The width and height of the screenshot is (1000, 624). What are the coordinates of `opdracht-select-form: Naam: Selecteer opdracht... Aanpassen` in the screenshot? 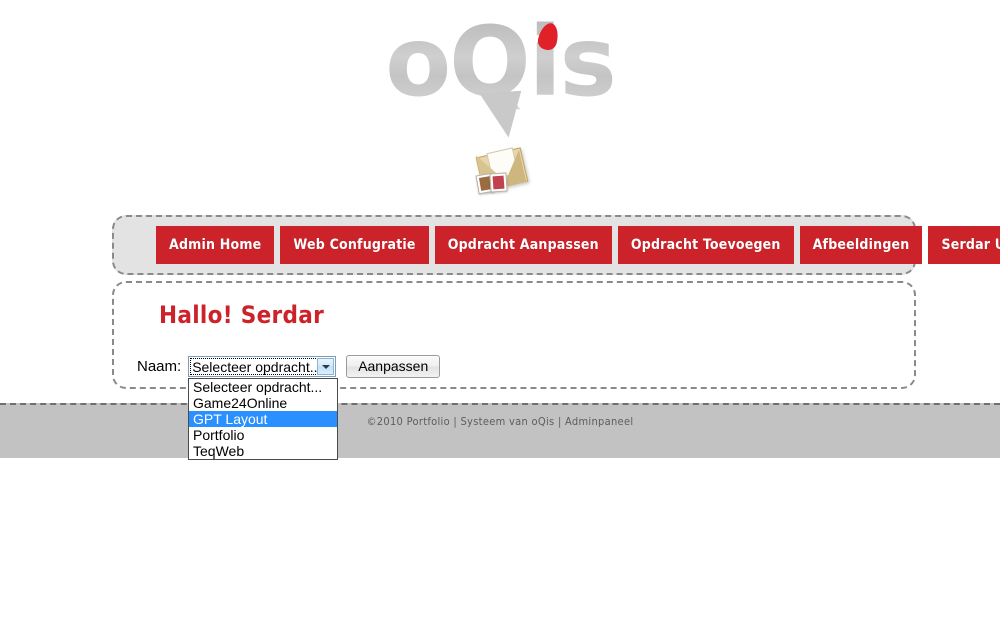 It's located at (289, 366).